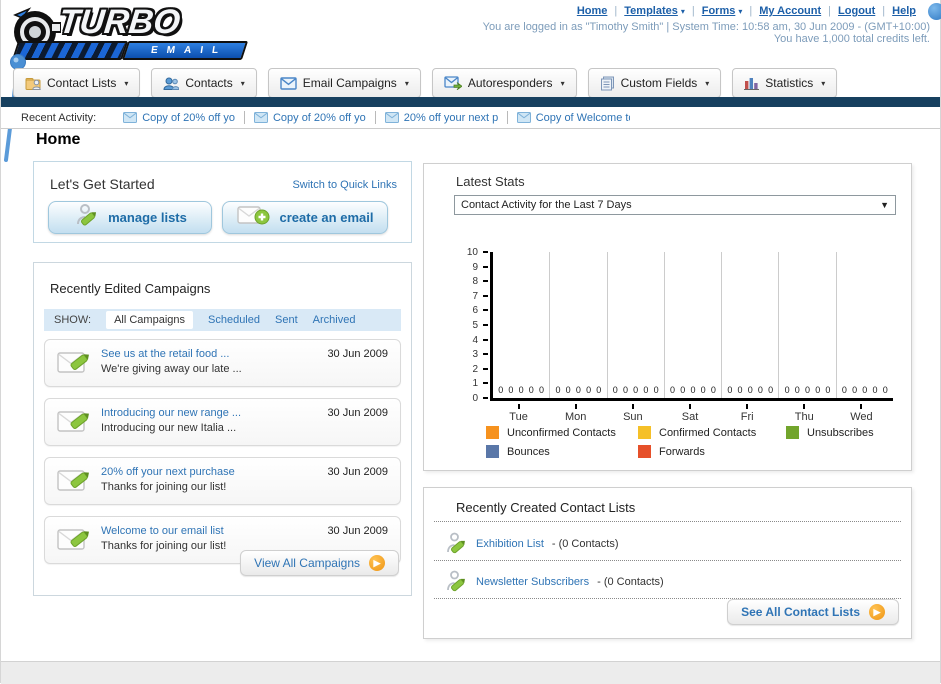  What do you see at coordinates (75, 424) in the screenshot?
I see `campaign-envelope-pencil-icon` at bounding box center [75, 424].